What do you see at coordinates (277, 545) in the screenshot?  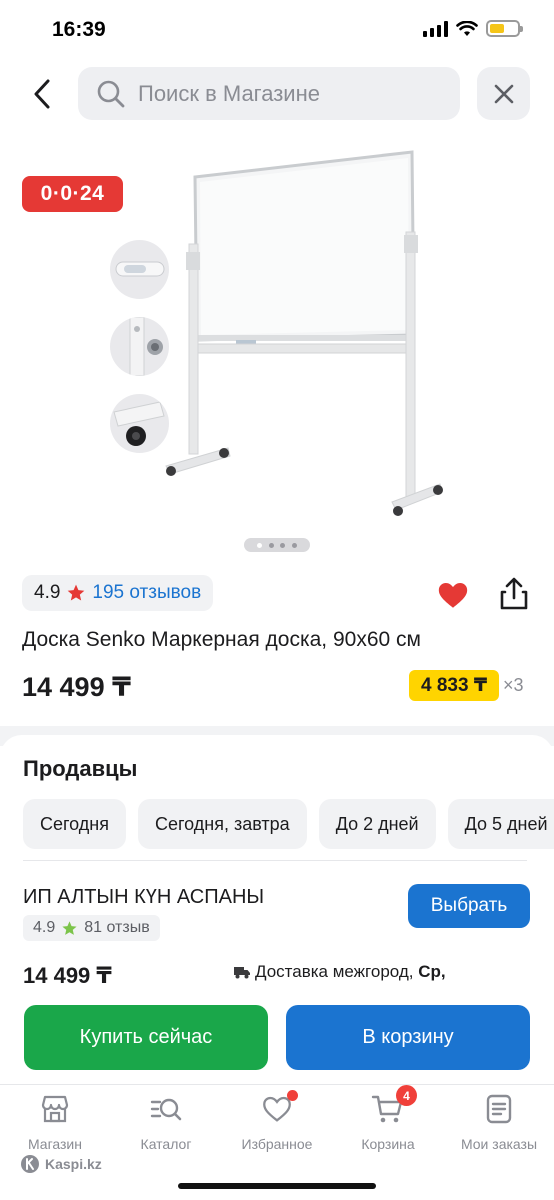 I see `gallery-pagination` at bounding box center [277, 545].